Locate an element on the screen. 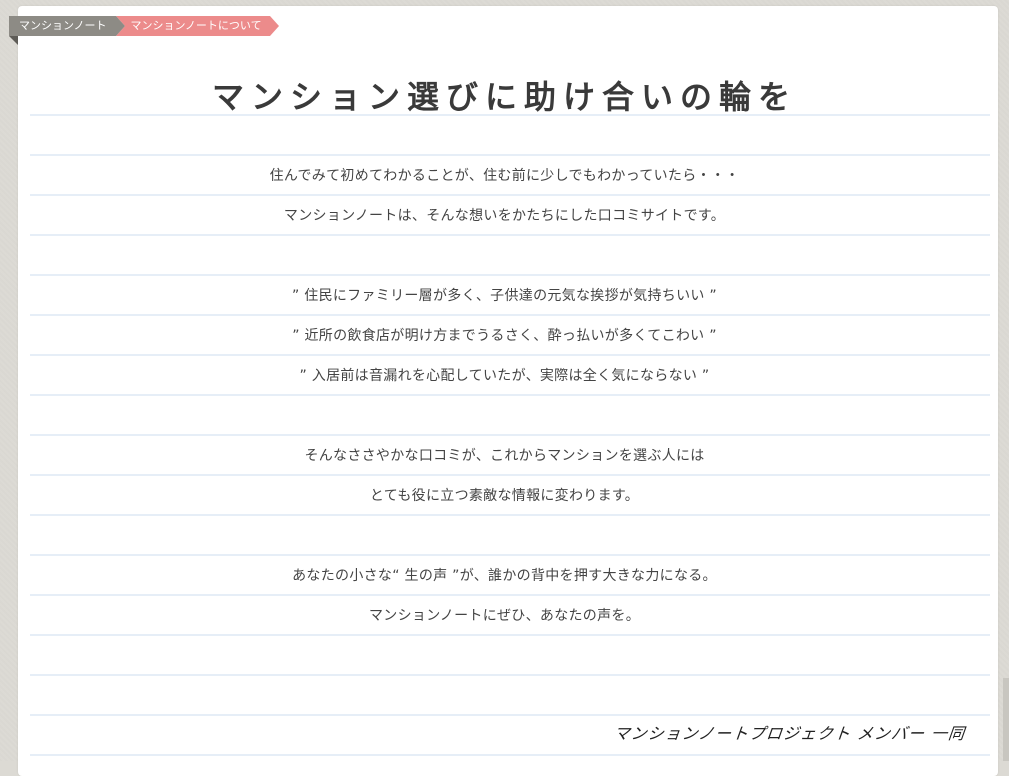 The height and width of the screenshot is (776, 1009). paragraph-line: あなたの小さな“ 生の声 ”が、誰かの背中を押す大きな力になる。 is located at coordinates (504, 576).